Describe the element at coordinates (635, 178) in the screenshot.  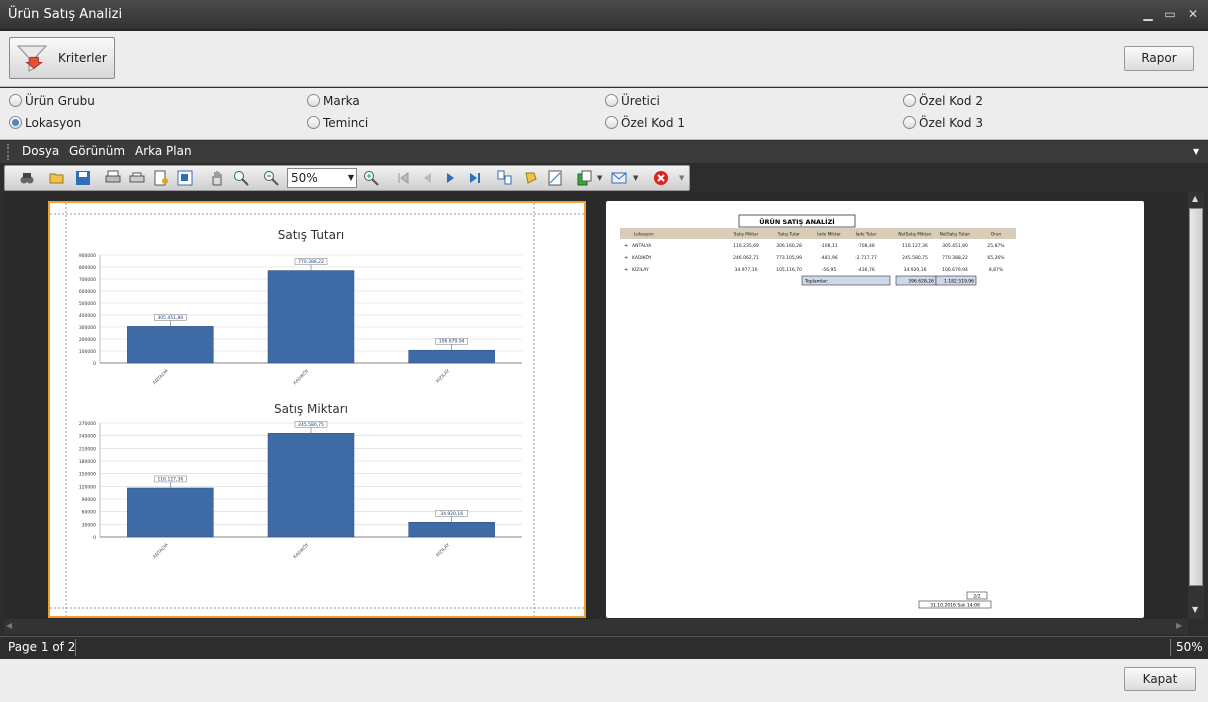
I see `email-dropdown-icon: ▼` at that location.